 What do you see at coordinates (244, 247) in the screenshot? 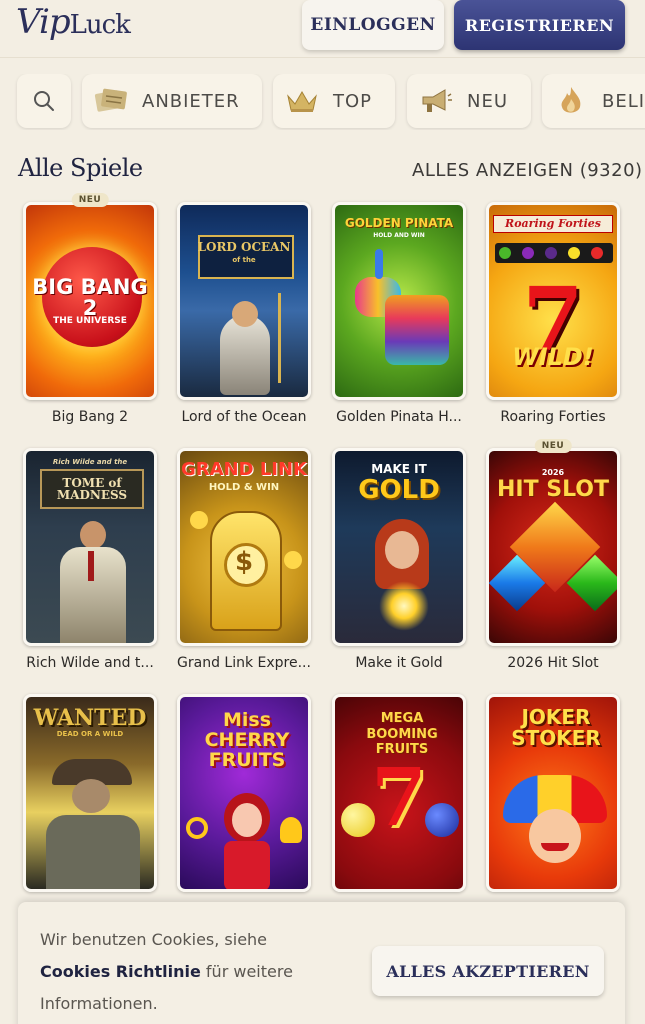
I see `game-art-title: LORD OCEAN` at bounding box center [244, 247].